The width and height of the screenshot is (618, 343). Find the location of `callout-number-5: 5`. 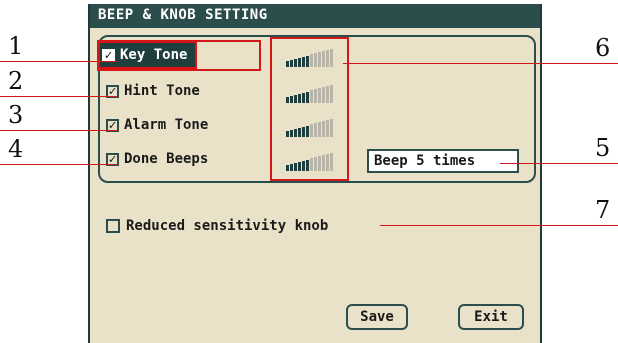

callout-number-5: 5 is located at coordinates (603, 148).